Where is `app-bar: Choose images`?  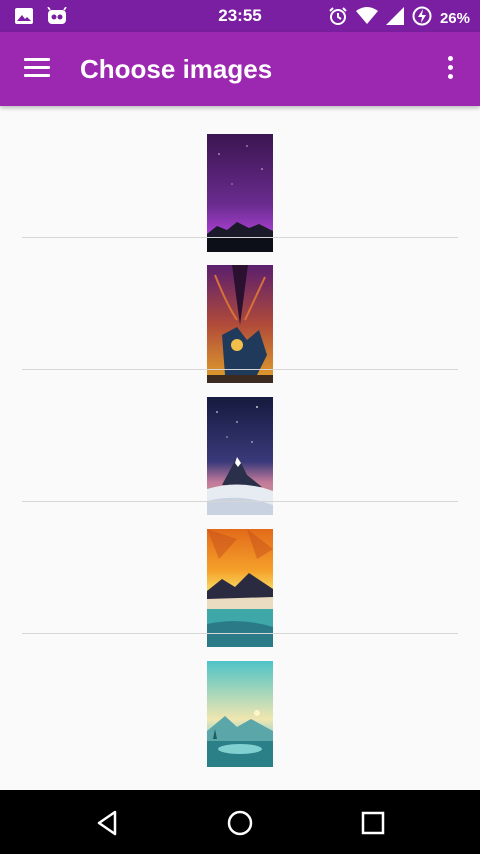
app-bar: Choose images is located at coordinates (240, 69).